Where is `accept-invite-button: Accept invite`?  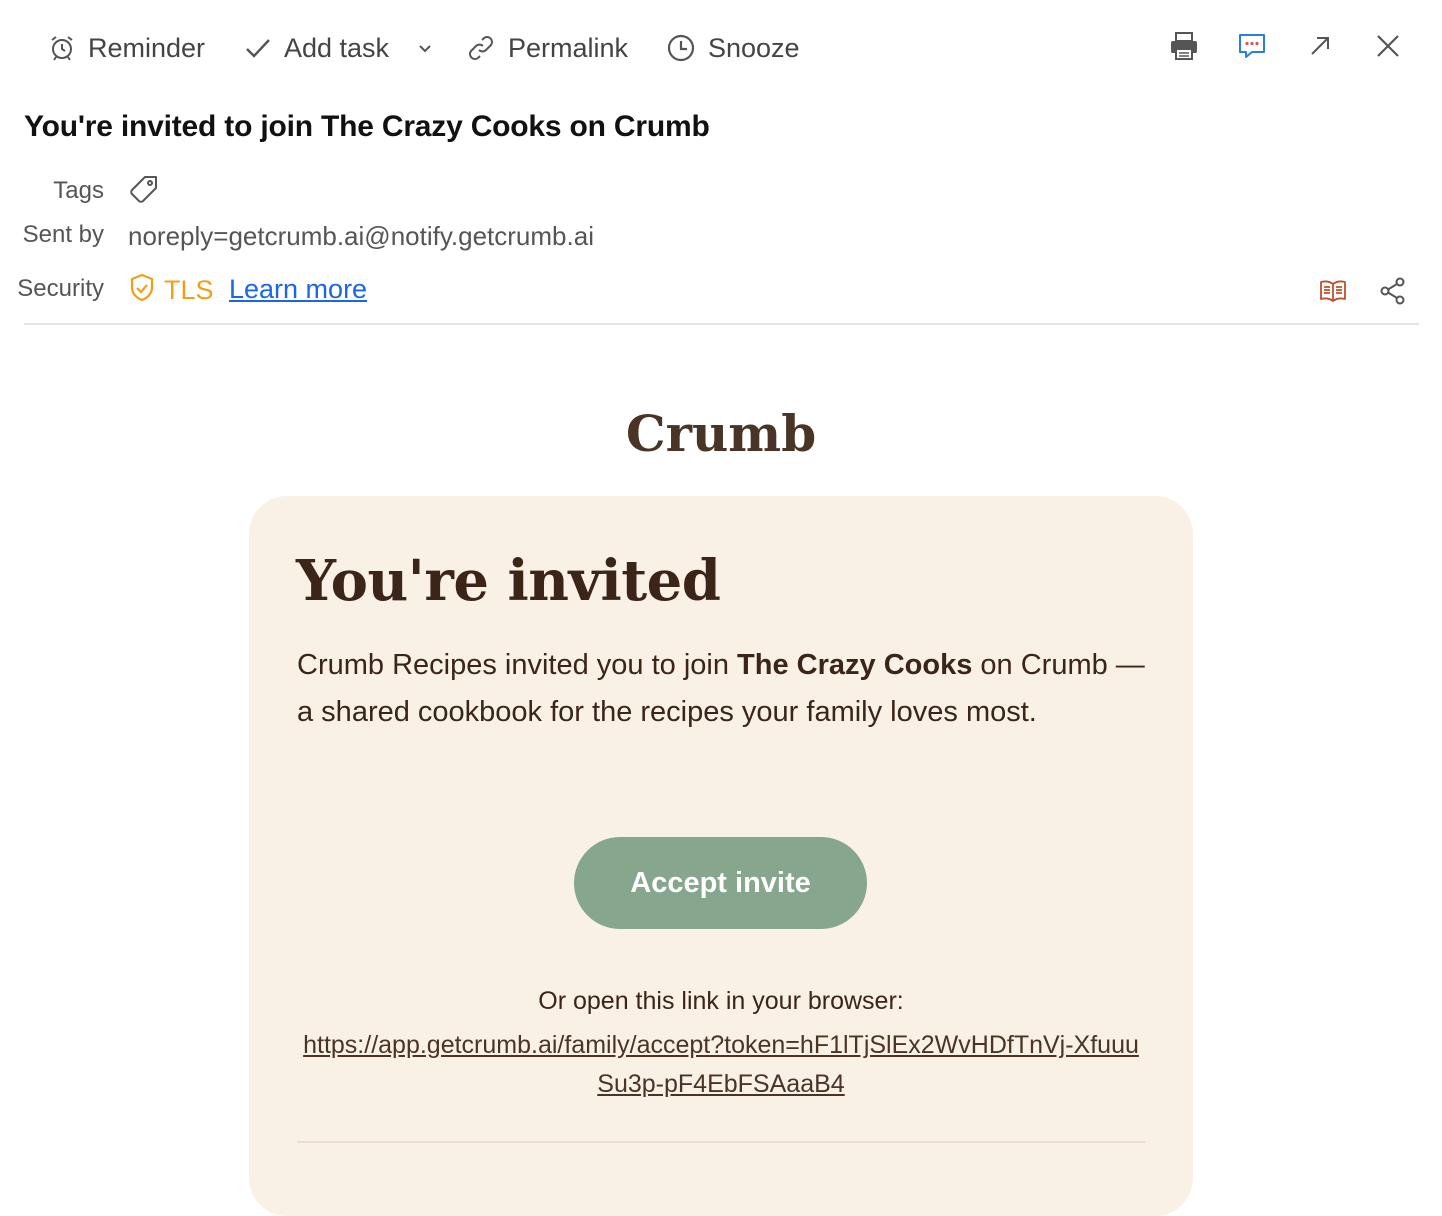
accept-invite-button: Accept invite is located at coordinates (720, 883).